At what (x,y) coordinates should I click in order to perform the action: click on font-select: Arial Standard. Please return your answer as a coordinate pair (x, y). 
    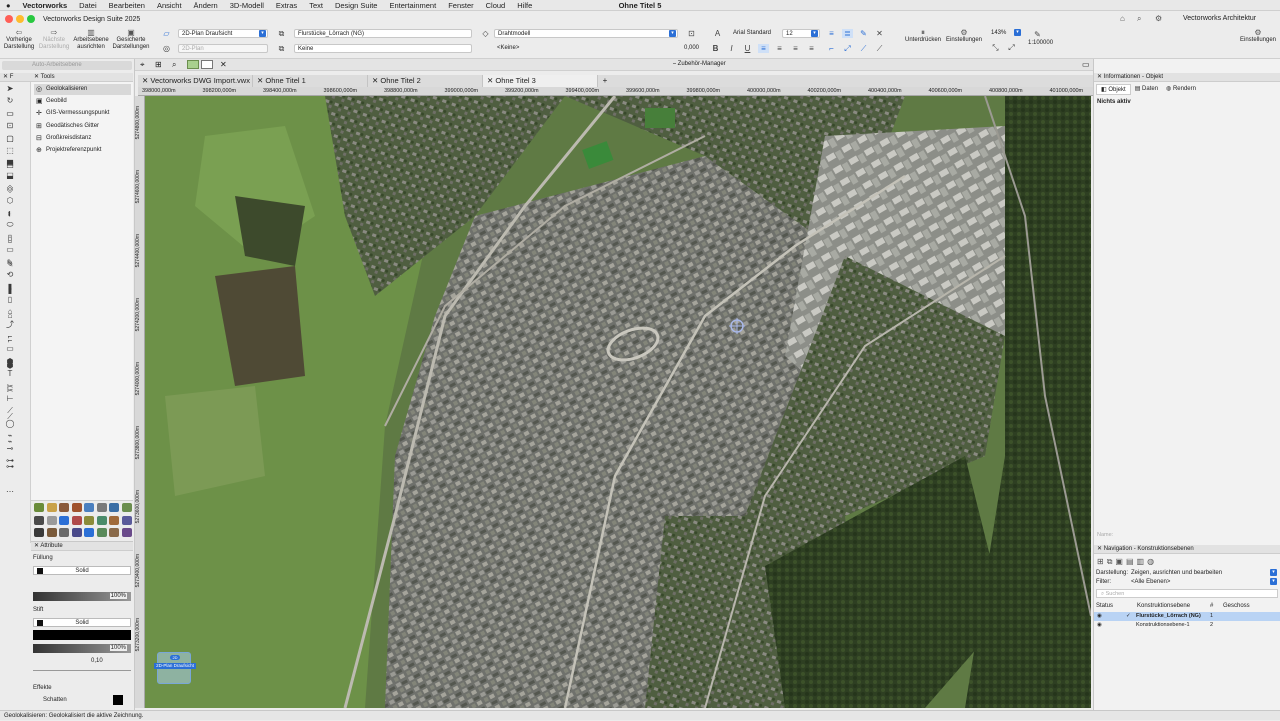
    Looking at the image, I should click on (755, 33).